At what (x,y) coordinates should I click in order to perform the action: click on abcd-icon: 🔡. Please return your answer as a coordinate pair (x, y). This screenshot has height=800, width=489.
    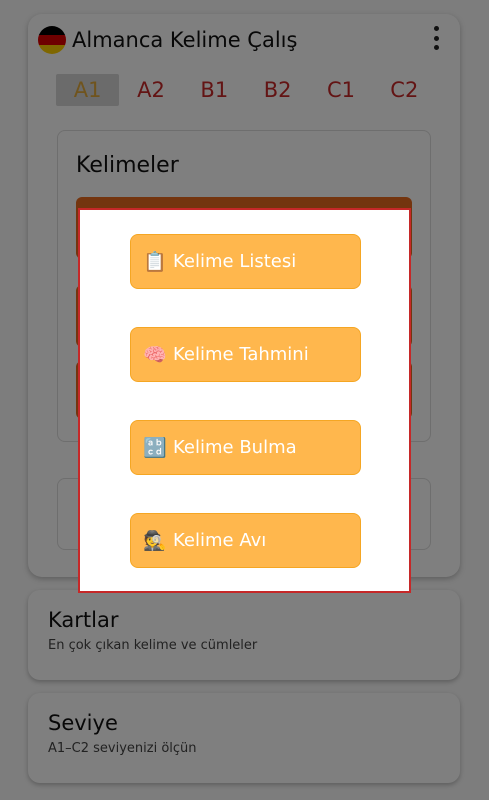
    Looking at the image, I should click on (155, 448).